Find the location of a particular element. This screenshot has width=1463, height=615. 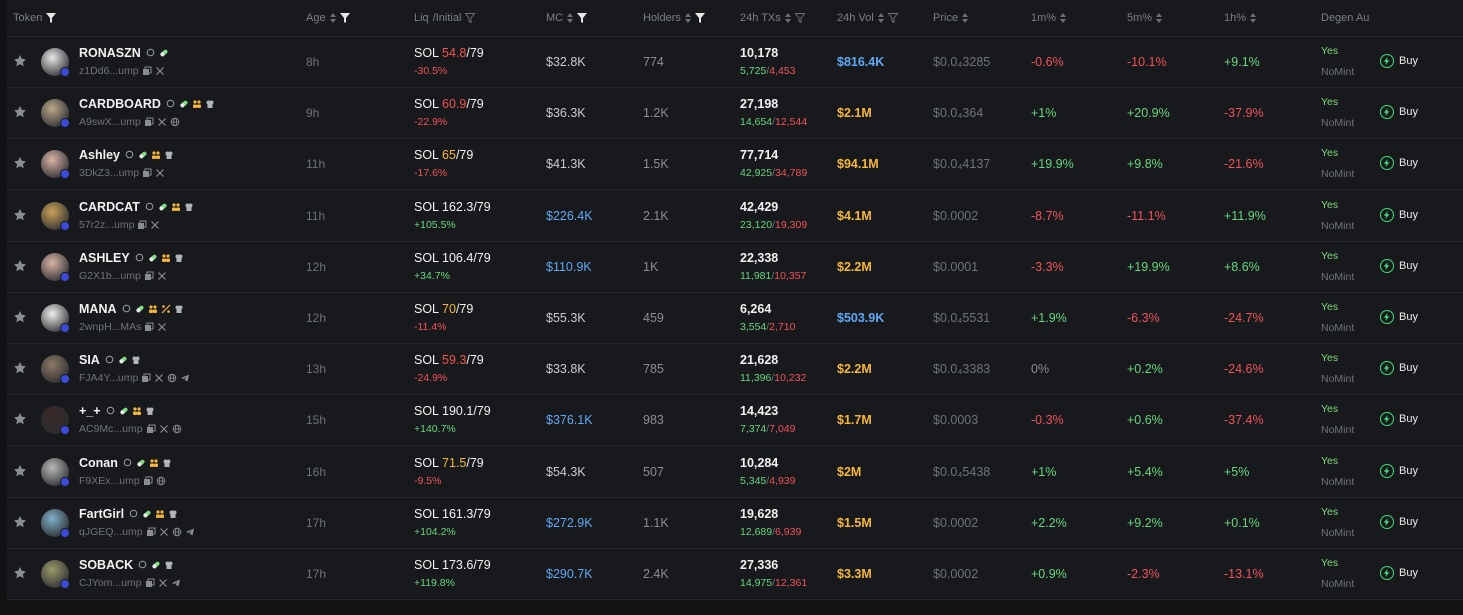

token-name: Conan is located at coordinates (125, 463).